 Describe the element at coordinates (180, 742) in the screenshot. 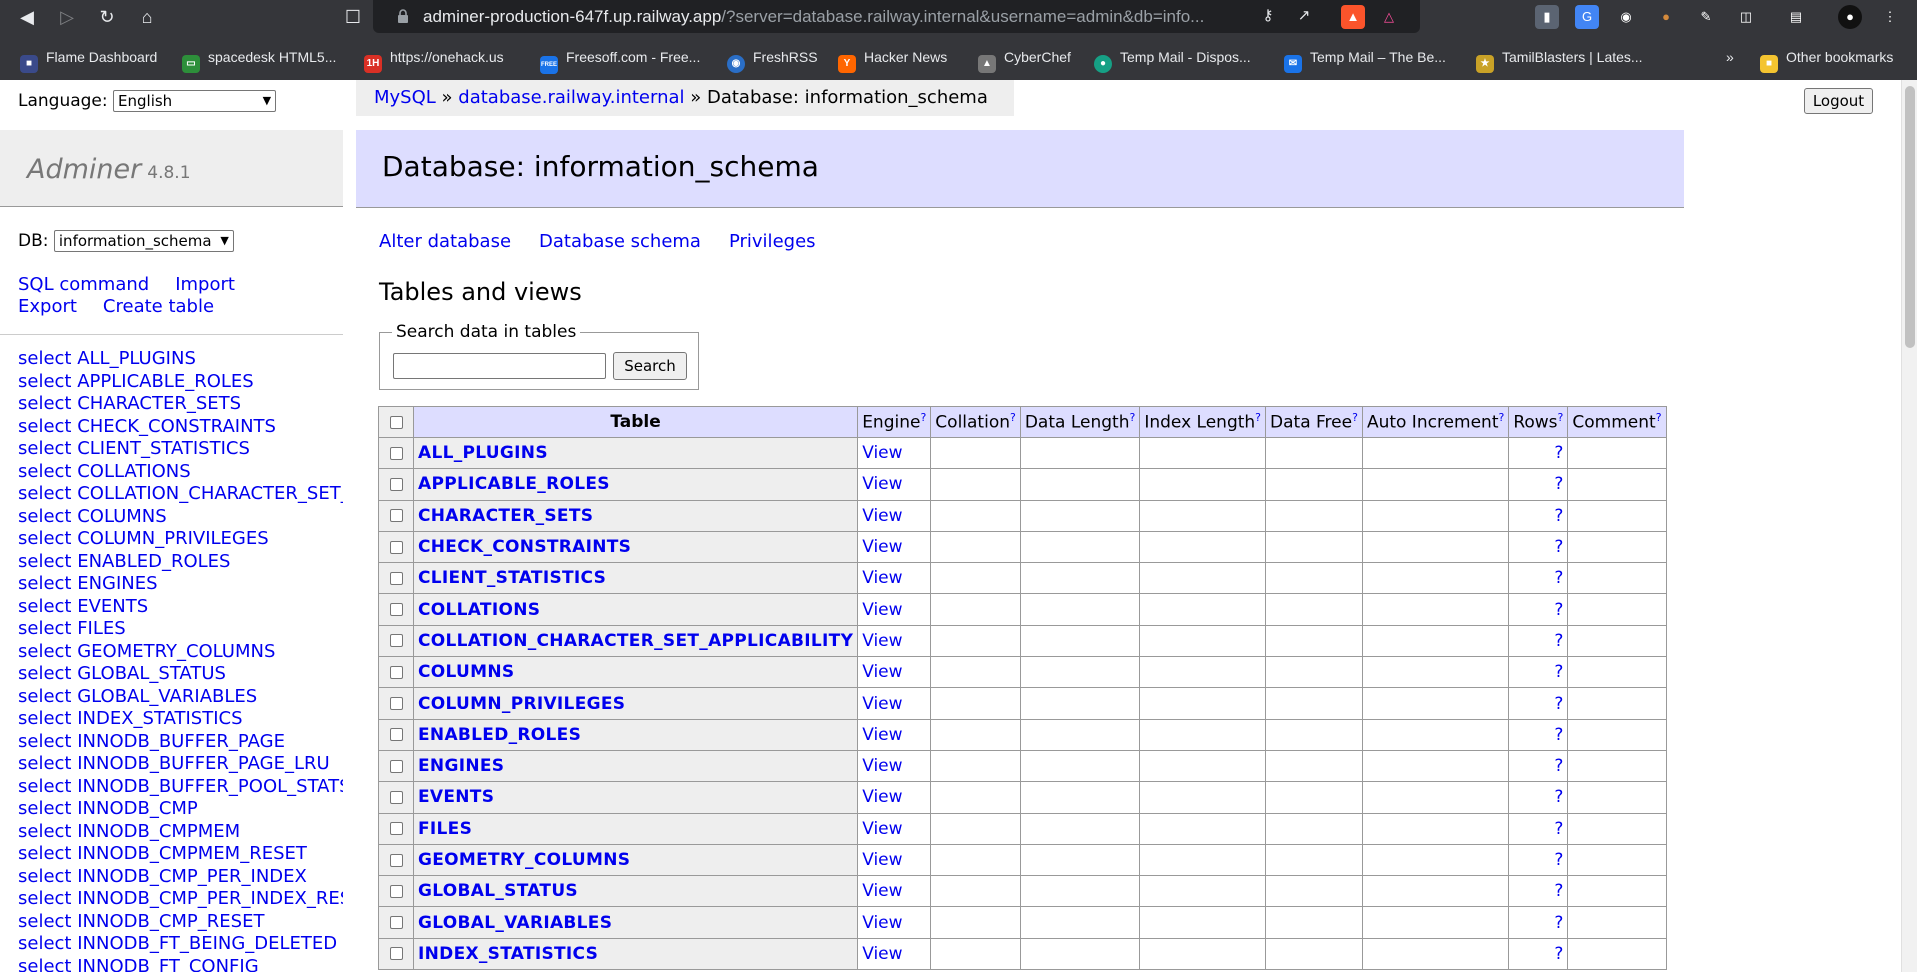

I see `sidebar-table-link: select INNODB_BUFFER_PAGE` at that location.